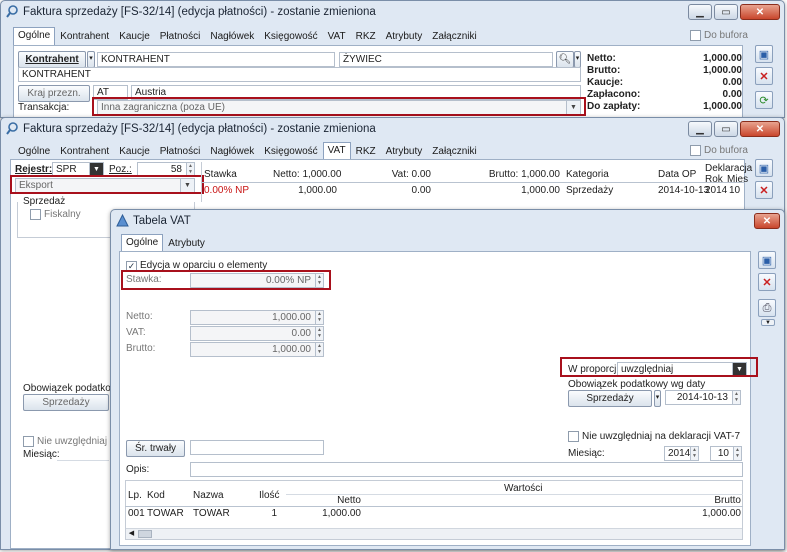  I want to click on col-mies-header: Mies, so click(737, 179).